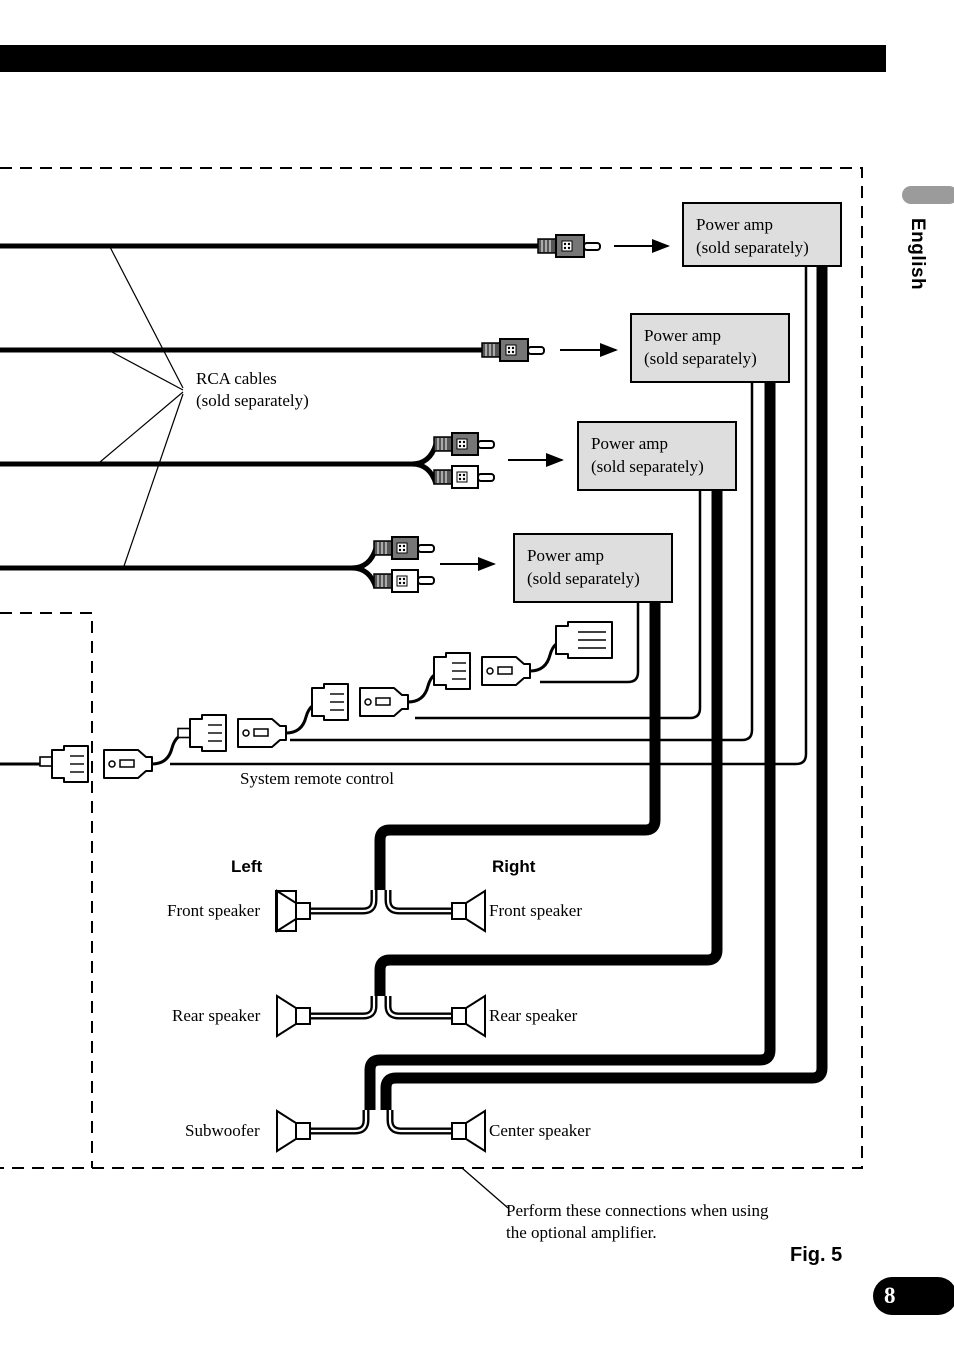 This screenshot has width=954, height=1355. What do you see at coordinates (381, 902) in the screenshot?
I see `front-speaker-wires` at bounding box center [381, 902].